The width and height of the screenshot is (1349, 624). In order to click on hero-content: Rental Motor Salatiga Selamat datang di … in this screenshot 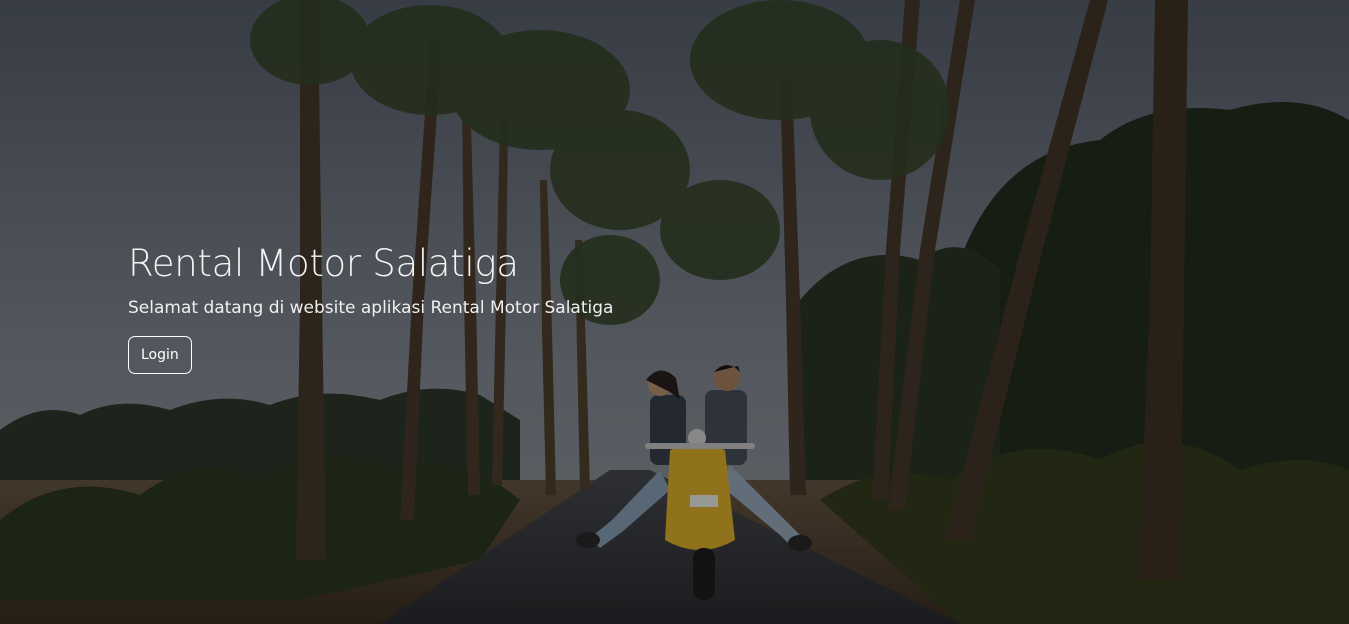, I will do `click(370, 307)`.